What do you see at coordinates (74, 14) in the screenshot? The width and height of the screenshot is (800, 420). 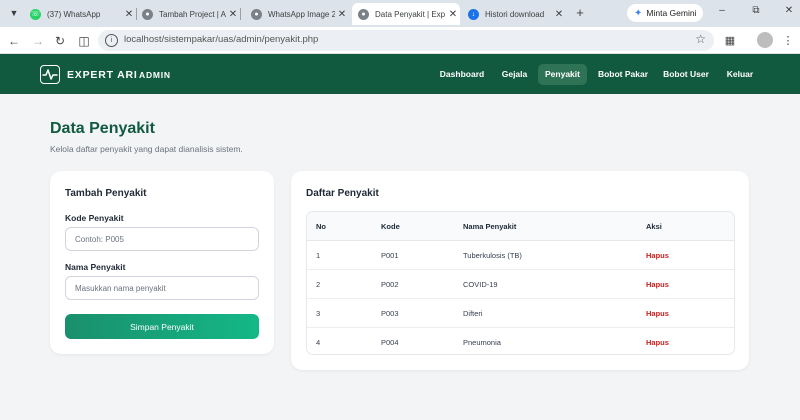 I see `tab-title: (37) WhatsApp` at bounding box center [74, 14].